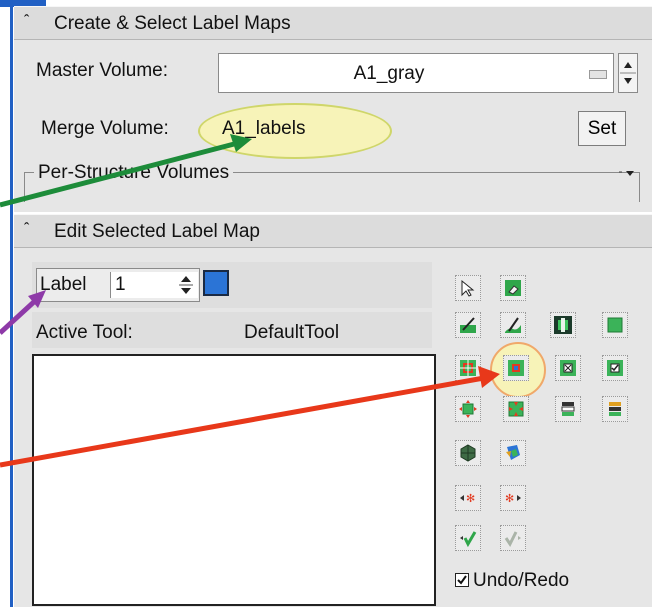  What do you see at coordinates (250, 417) in the screenshot?
I see `red-arrow` at bounding box center [250, 417].